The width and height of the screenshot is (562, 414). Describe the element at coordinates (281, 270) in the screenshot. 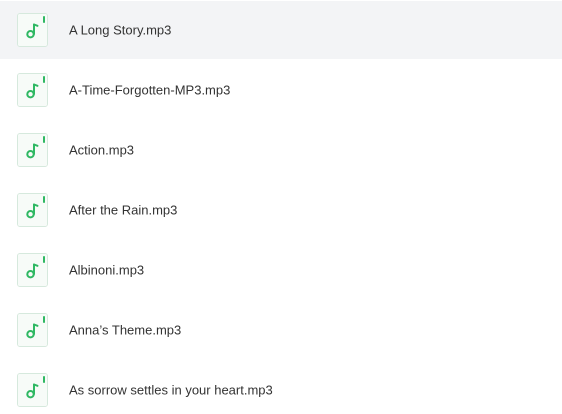

I see `file-row: Albinoni.mp3` at that location.